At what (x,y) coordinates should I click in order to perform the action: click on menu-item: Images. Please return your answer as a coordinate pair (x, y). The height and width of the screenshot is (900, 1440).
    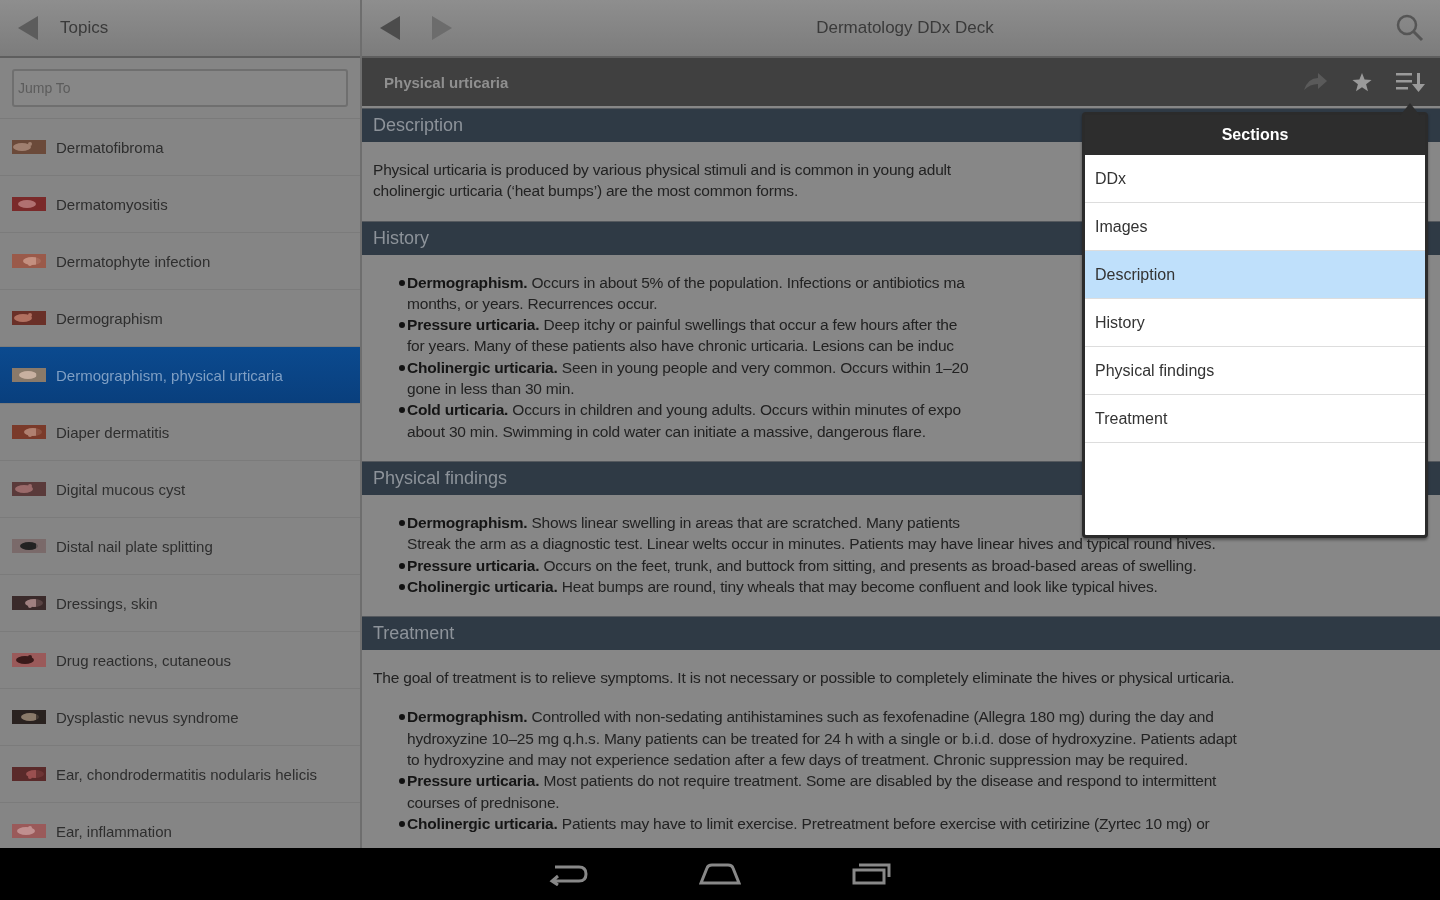
    Looking at the image, I should click on (1255, 227).